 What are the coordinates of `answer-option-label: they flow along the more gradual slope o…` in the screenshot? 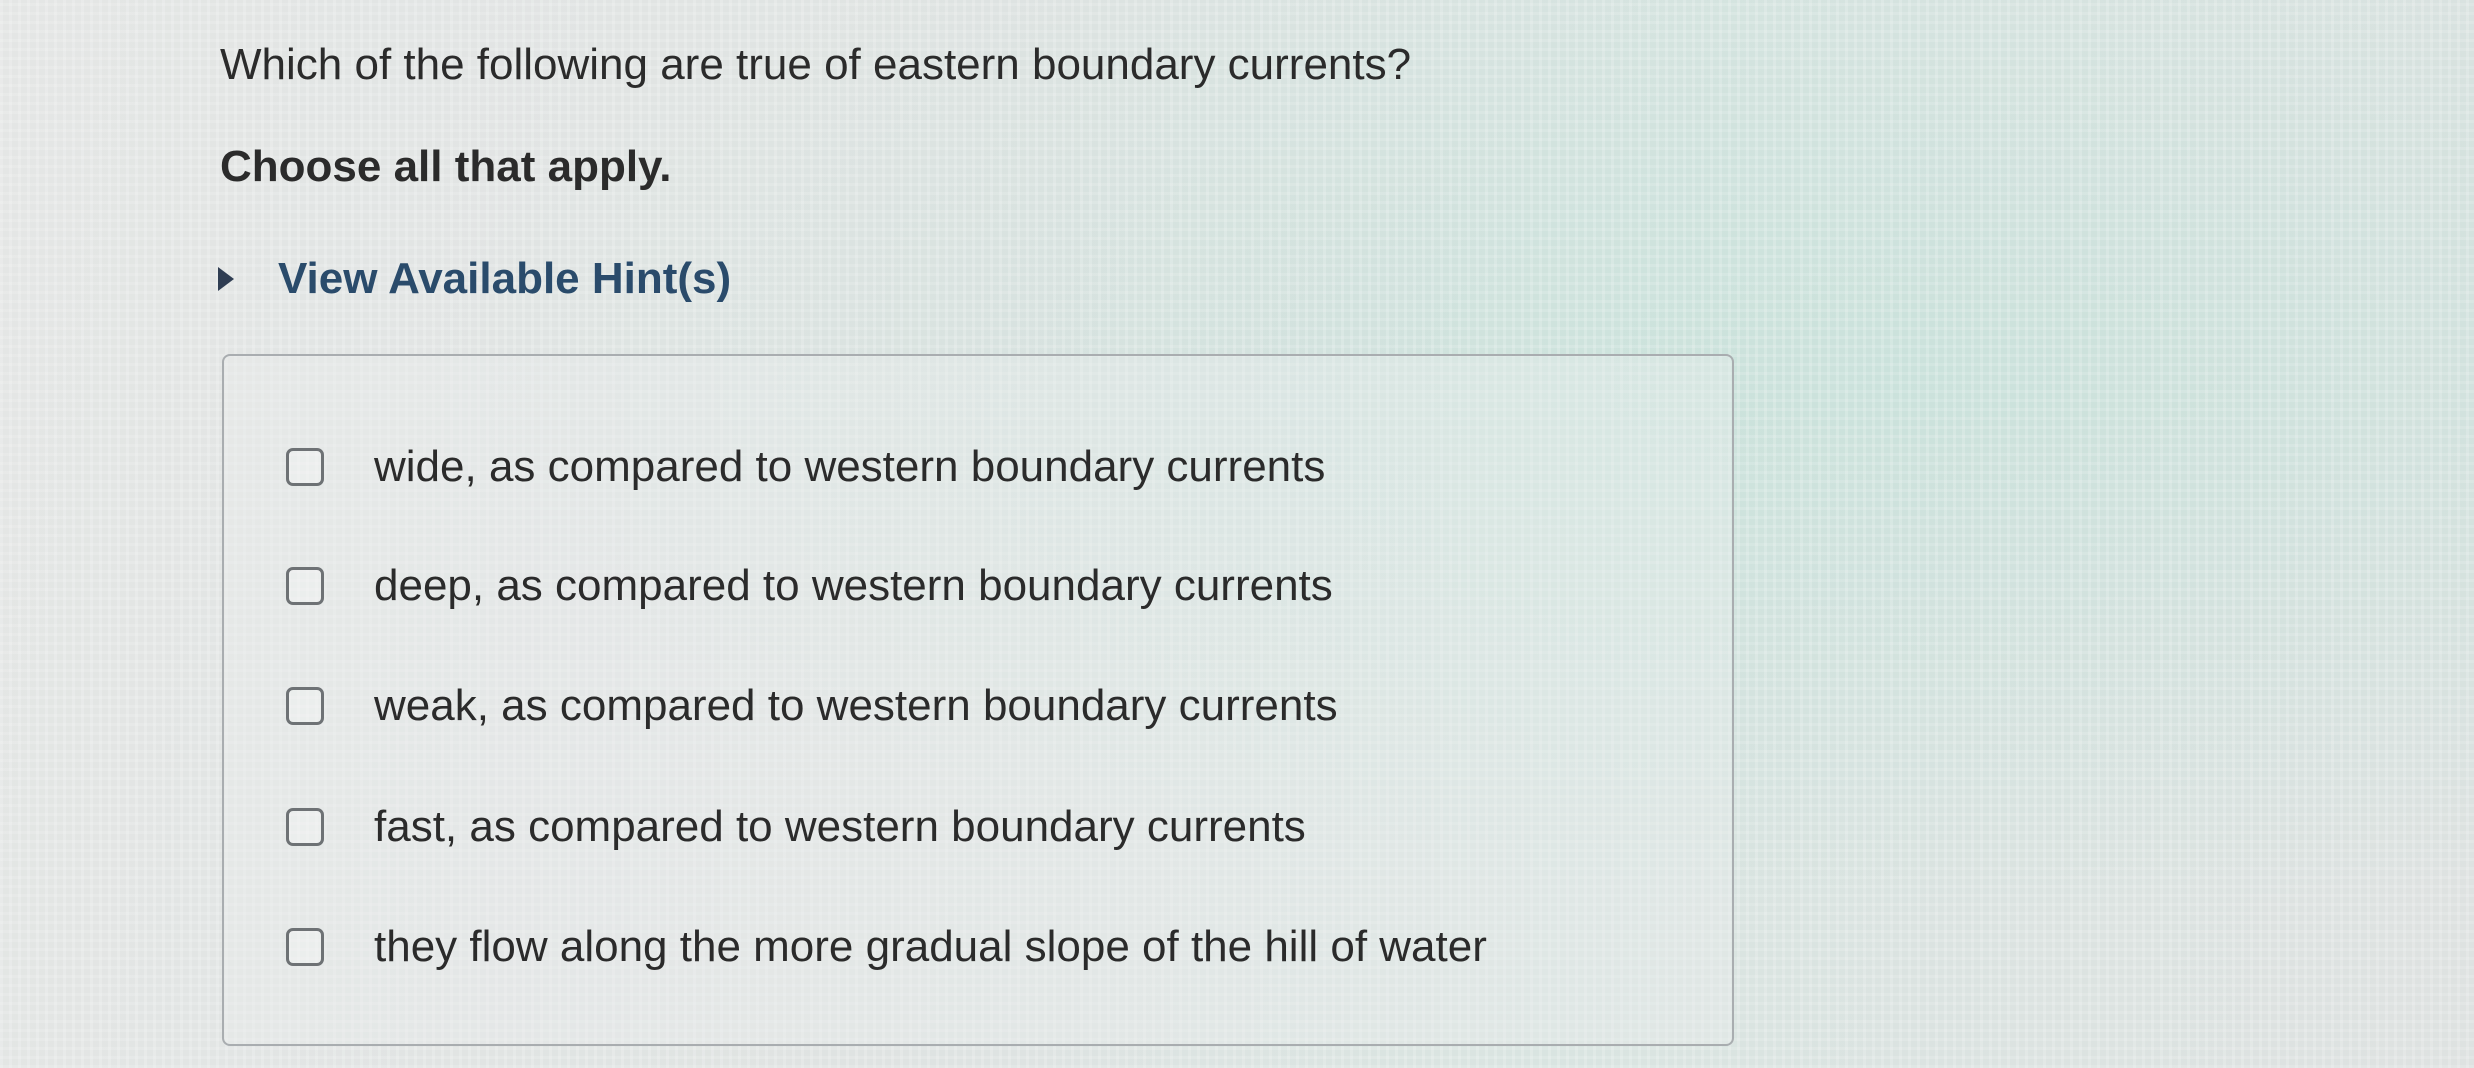 It's located at (930, 946).